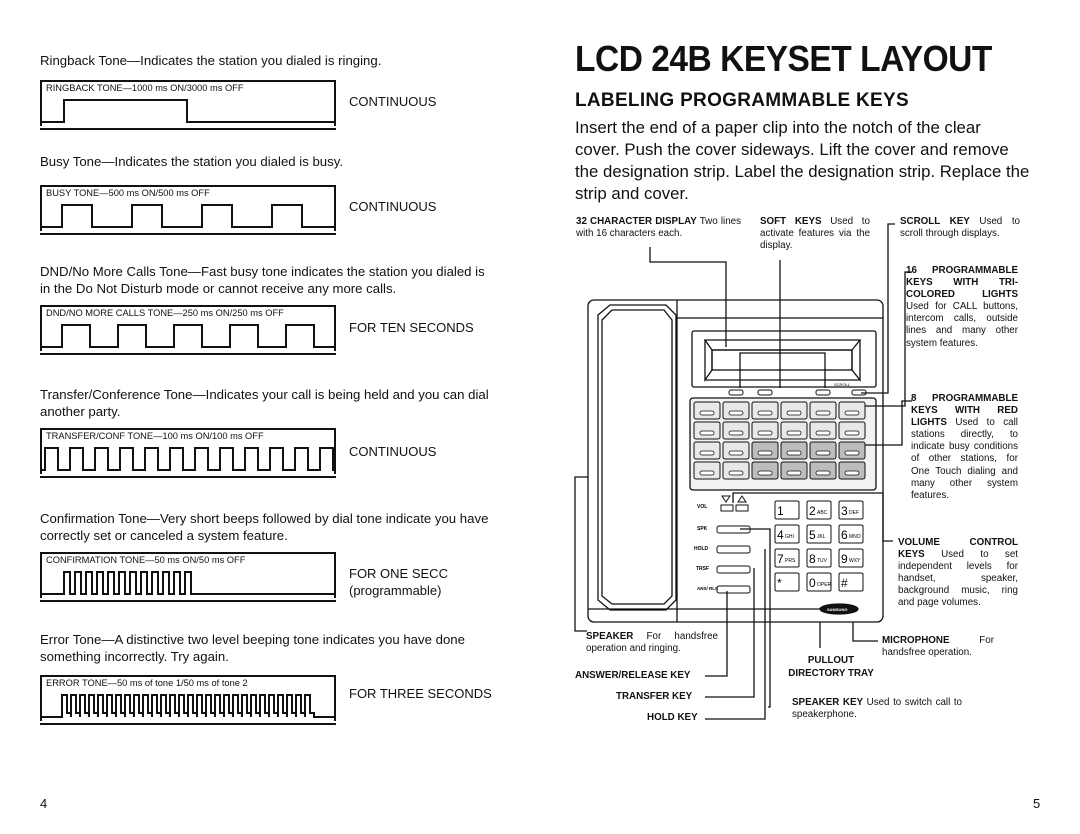  I want to click on dial-key-label: 4, so click(780, 535).